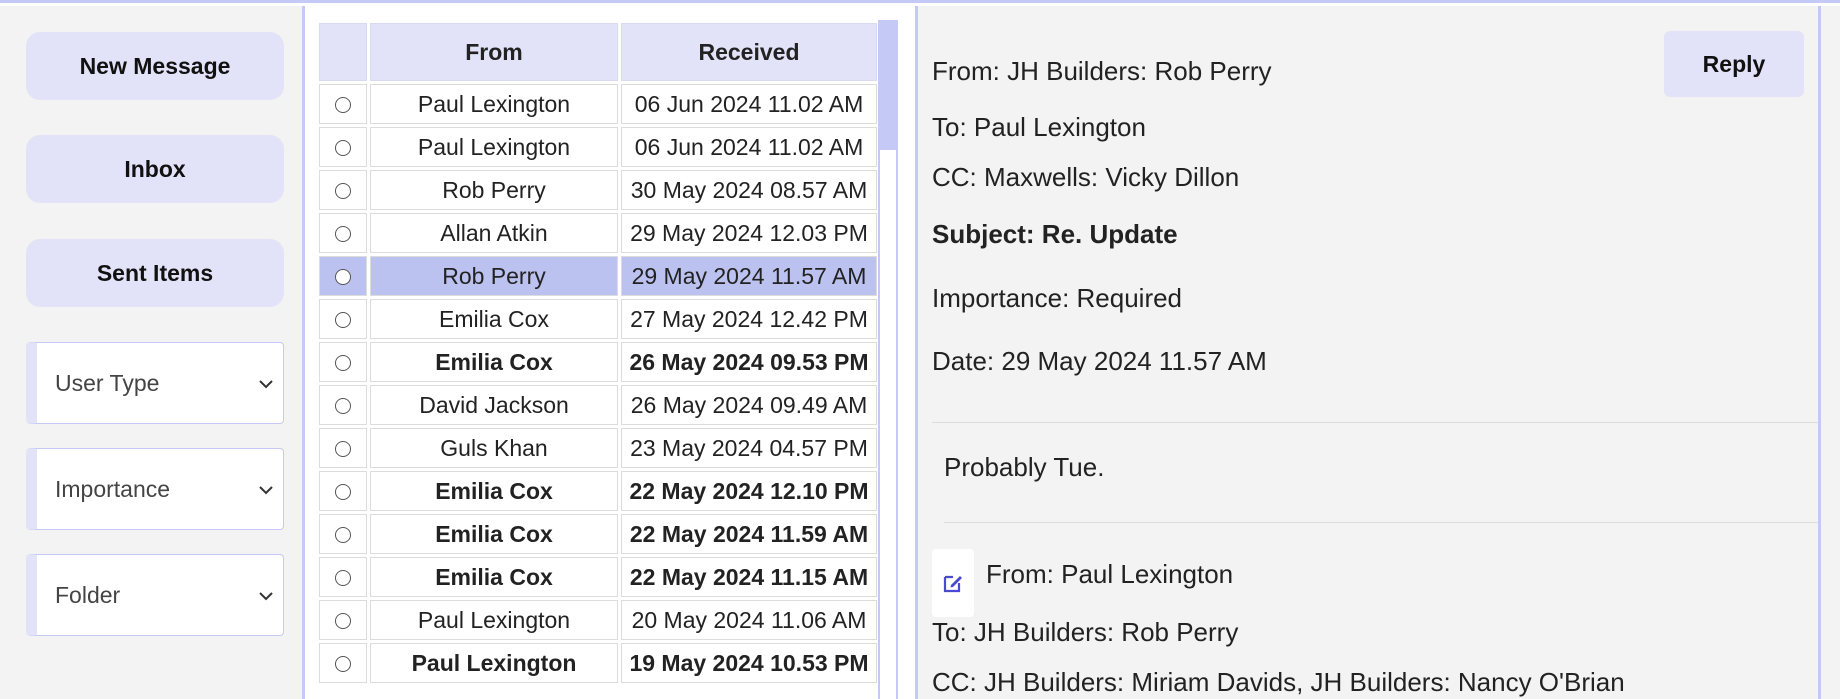 The height and width of the screenshot is (699, 1840). Describe the element at coordinates (1829, 352) in the screenshot. I see `reading-pane-scrollbar` at that location.